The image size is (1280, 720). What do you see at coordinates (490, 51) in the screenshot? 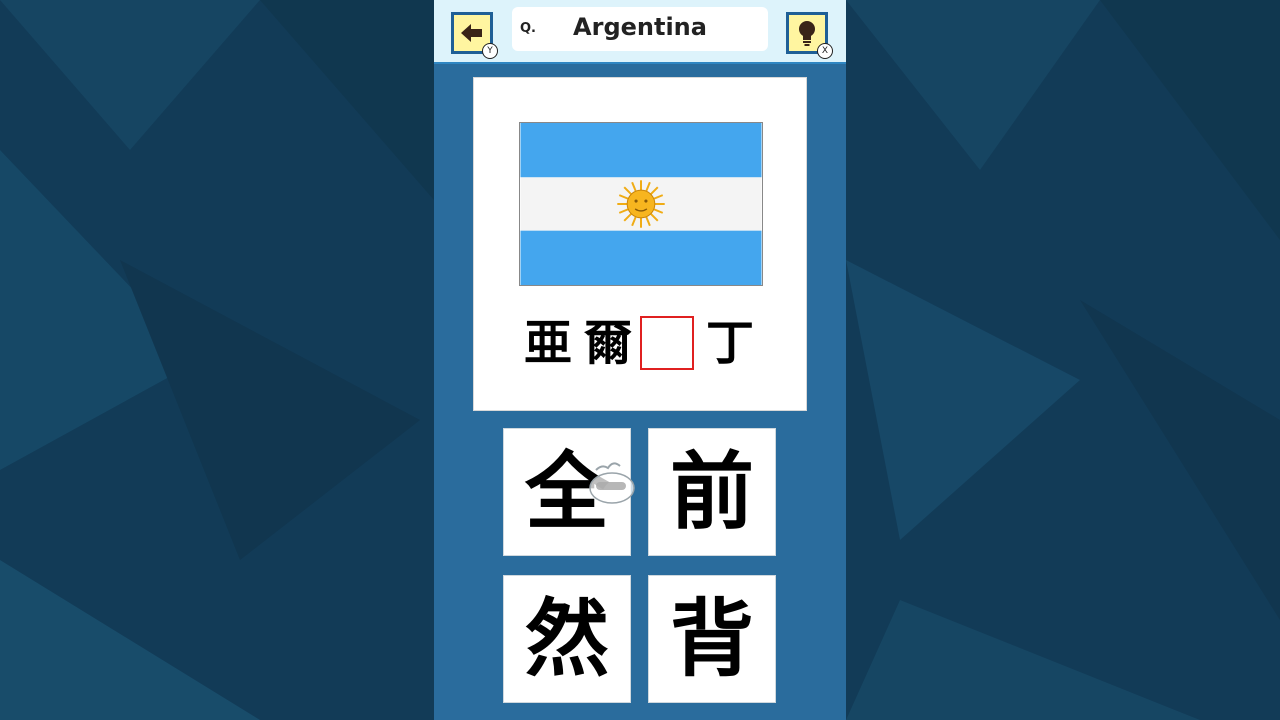
I see `y-button-badge: Y` at bounding box center [490, 51].